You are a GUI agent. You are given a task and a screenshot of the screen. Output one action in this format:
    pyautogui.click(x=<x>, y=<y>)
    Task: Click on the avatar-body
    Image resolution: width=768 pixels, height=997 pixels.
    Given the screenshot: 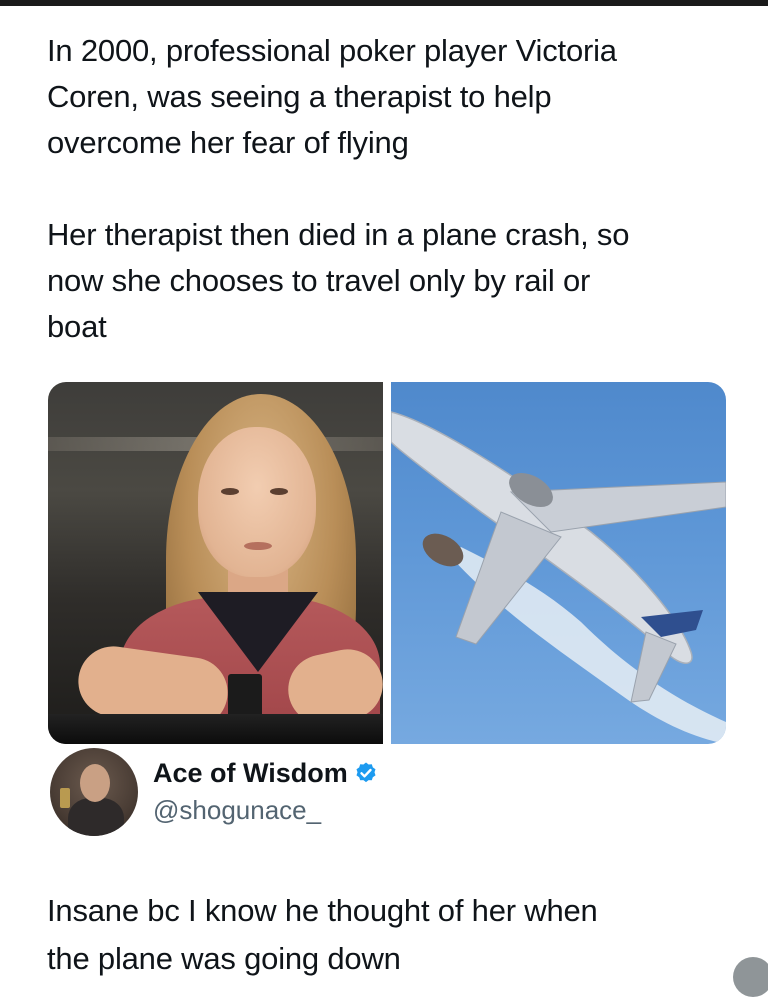 What is the action you would take?
    pyautogui.click(x=96, y=817)
    